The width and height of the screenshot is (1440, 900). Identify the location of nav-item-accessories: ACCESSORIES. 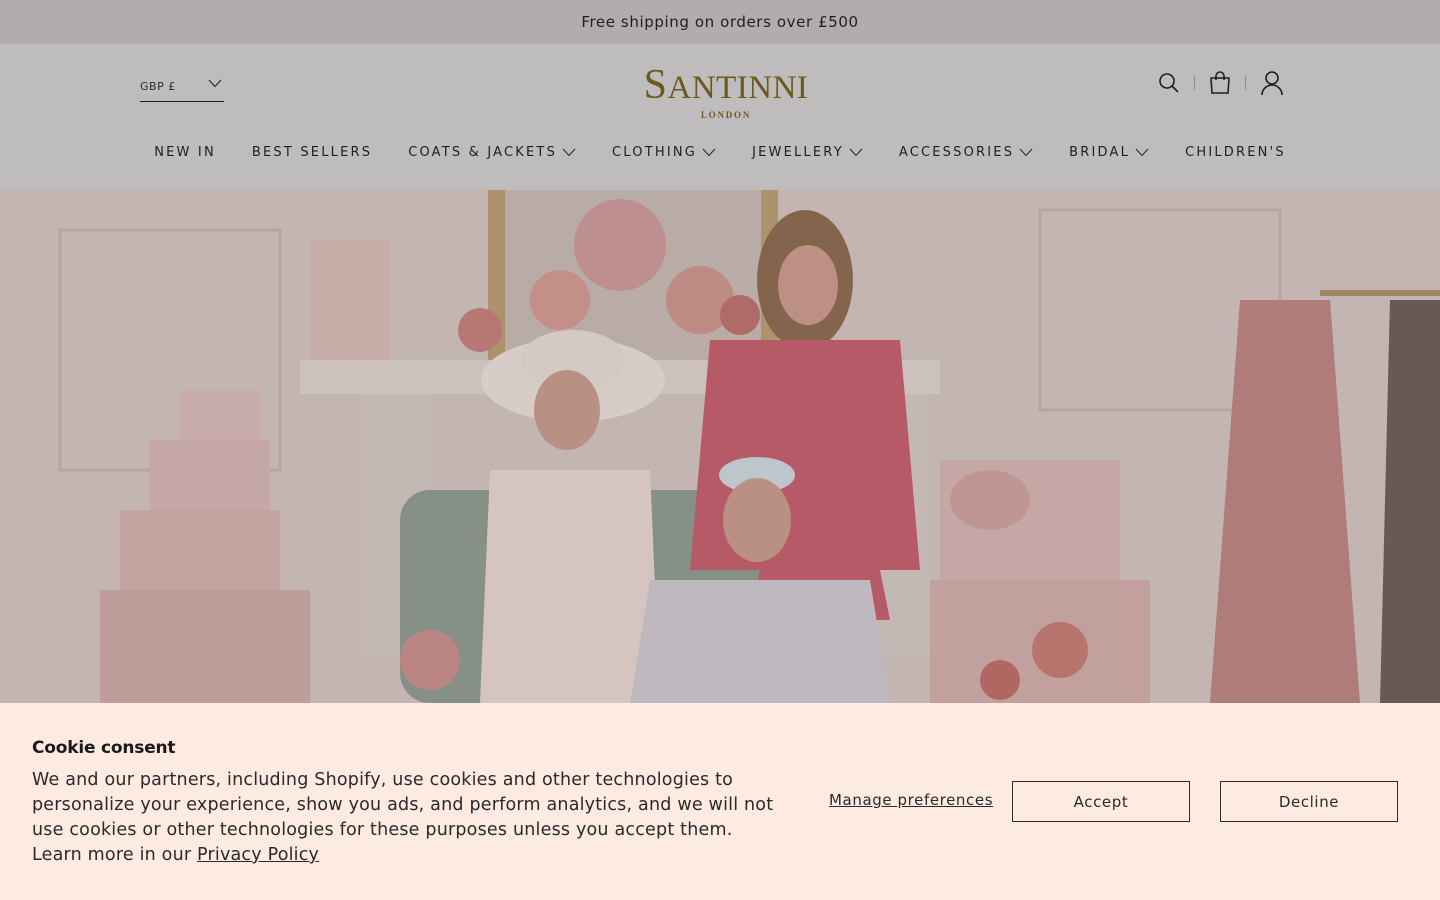
(966, 152).